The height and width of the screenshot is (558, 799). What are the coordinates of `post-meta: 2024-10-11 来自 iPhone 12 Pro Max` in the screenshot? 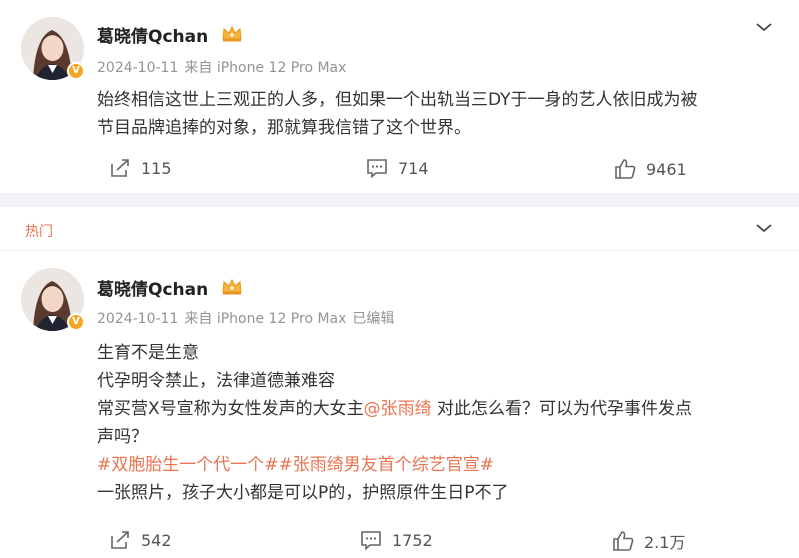 It's located at (224, 67).